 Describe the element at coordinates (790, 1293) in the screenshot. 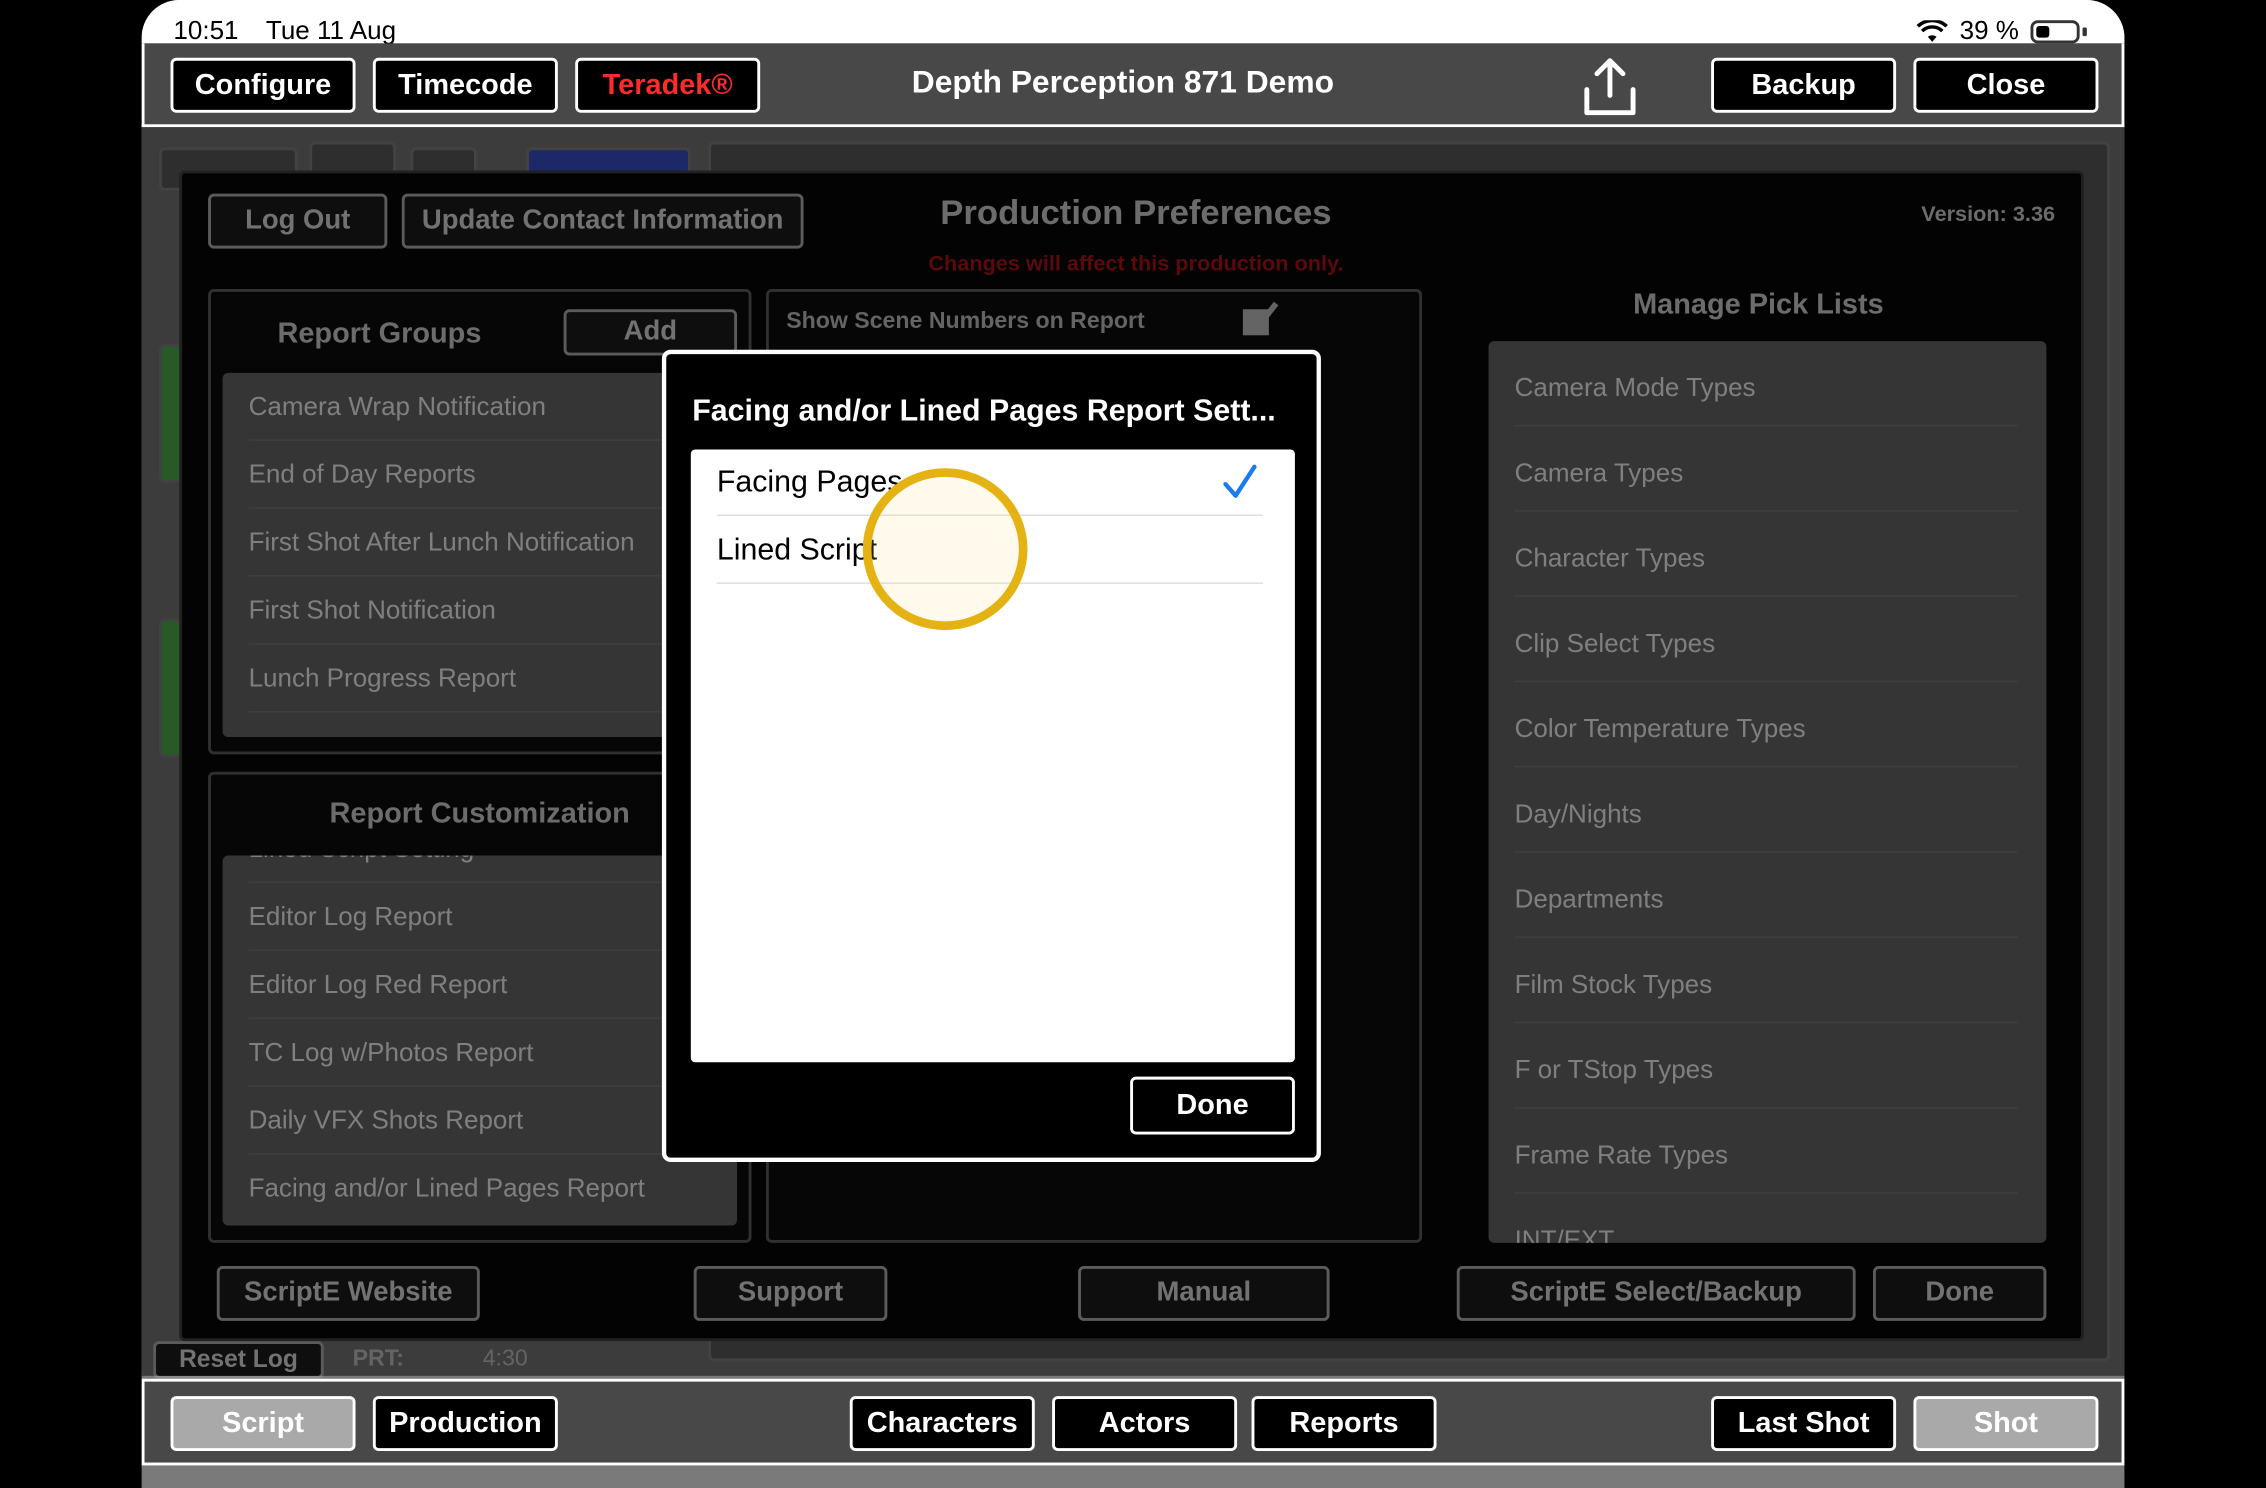

I see `support-button: Support` at that location.